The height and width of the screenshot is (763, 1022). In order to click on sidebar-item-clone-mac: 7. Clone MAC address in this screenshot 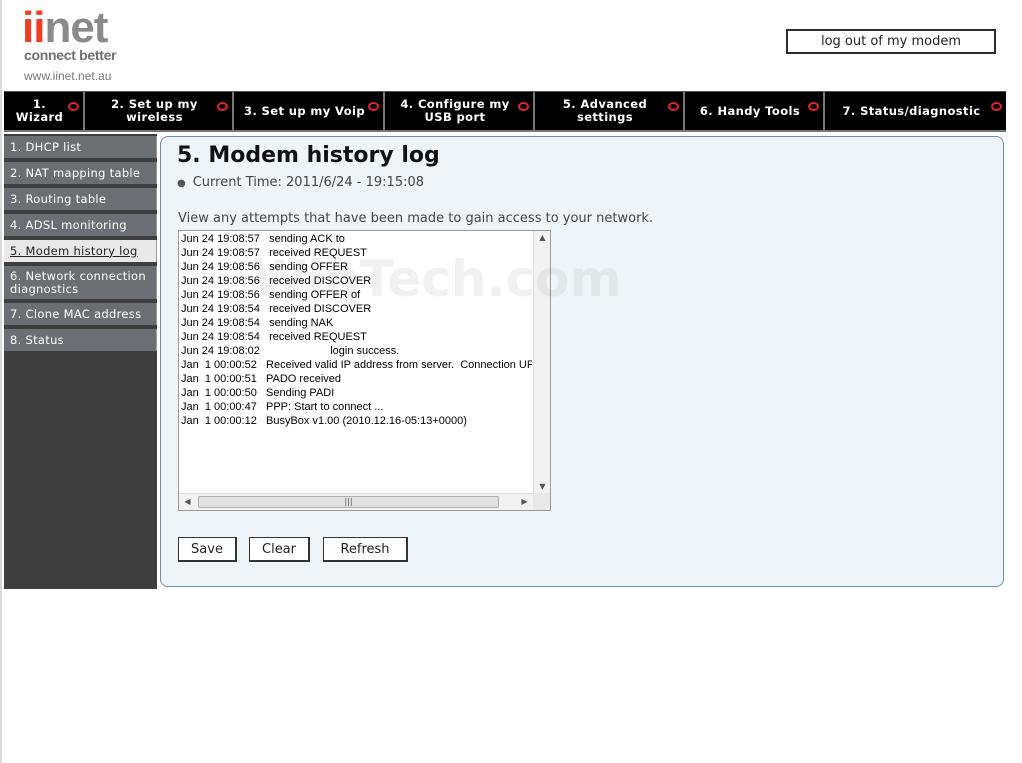, I will do `click(80, 314)`.